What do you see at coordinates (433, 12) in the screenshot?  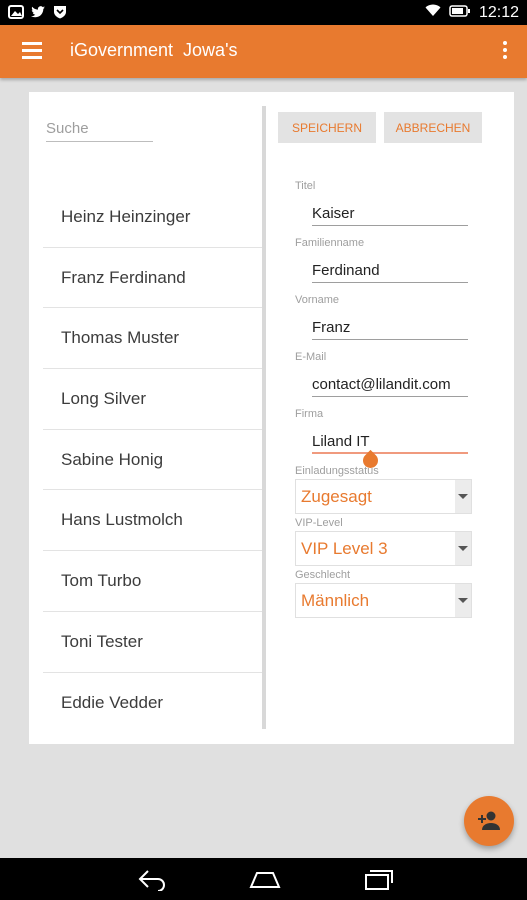 I see `wifi-icon` at bounding box center [433, 12].